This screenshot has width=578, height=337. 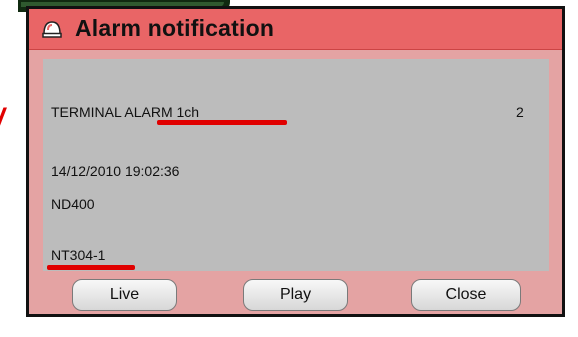 What do you see at coordinates (520, 112) in the screenshot?
I see `alarm-count: 2` at bounding box center [520, 112].